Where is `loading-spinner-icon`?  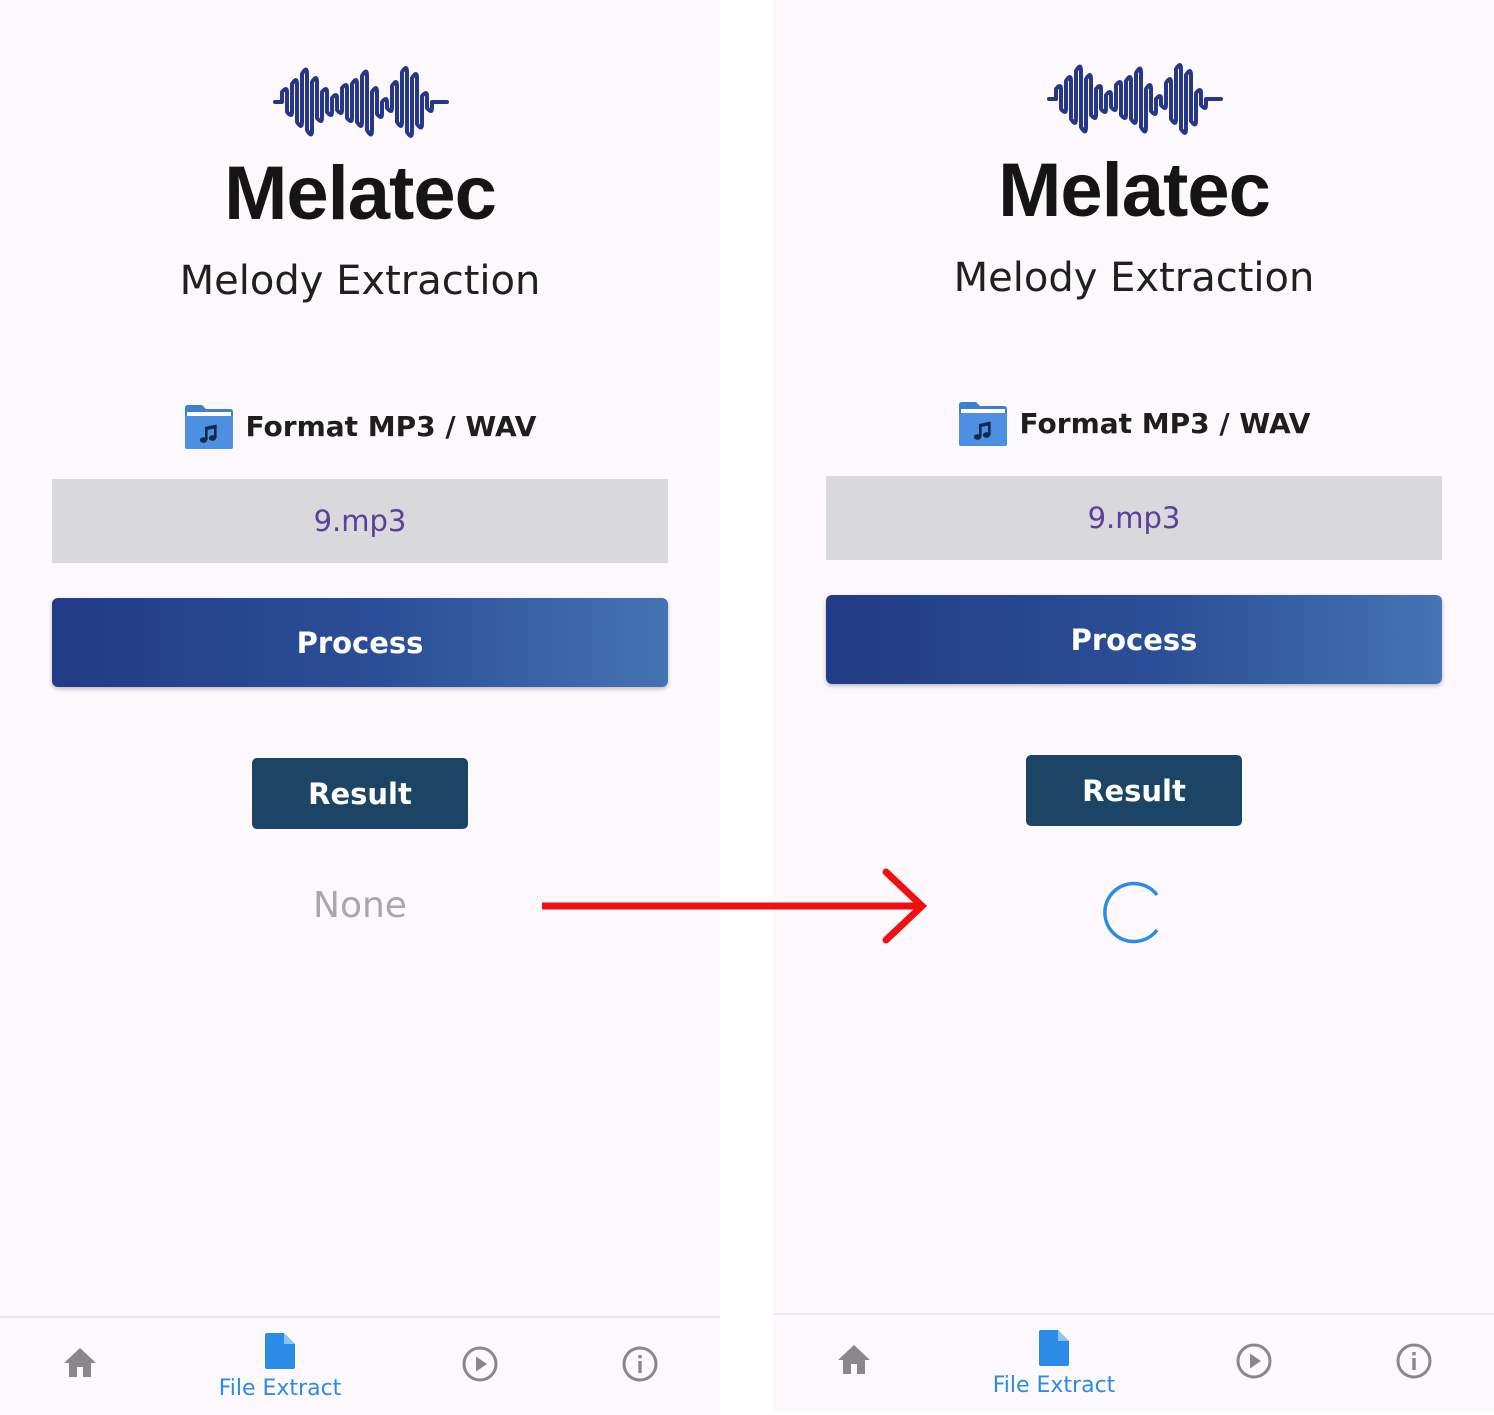
loading-spinner-icon is located at coordinates (1131, 912).